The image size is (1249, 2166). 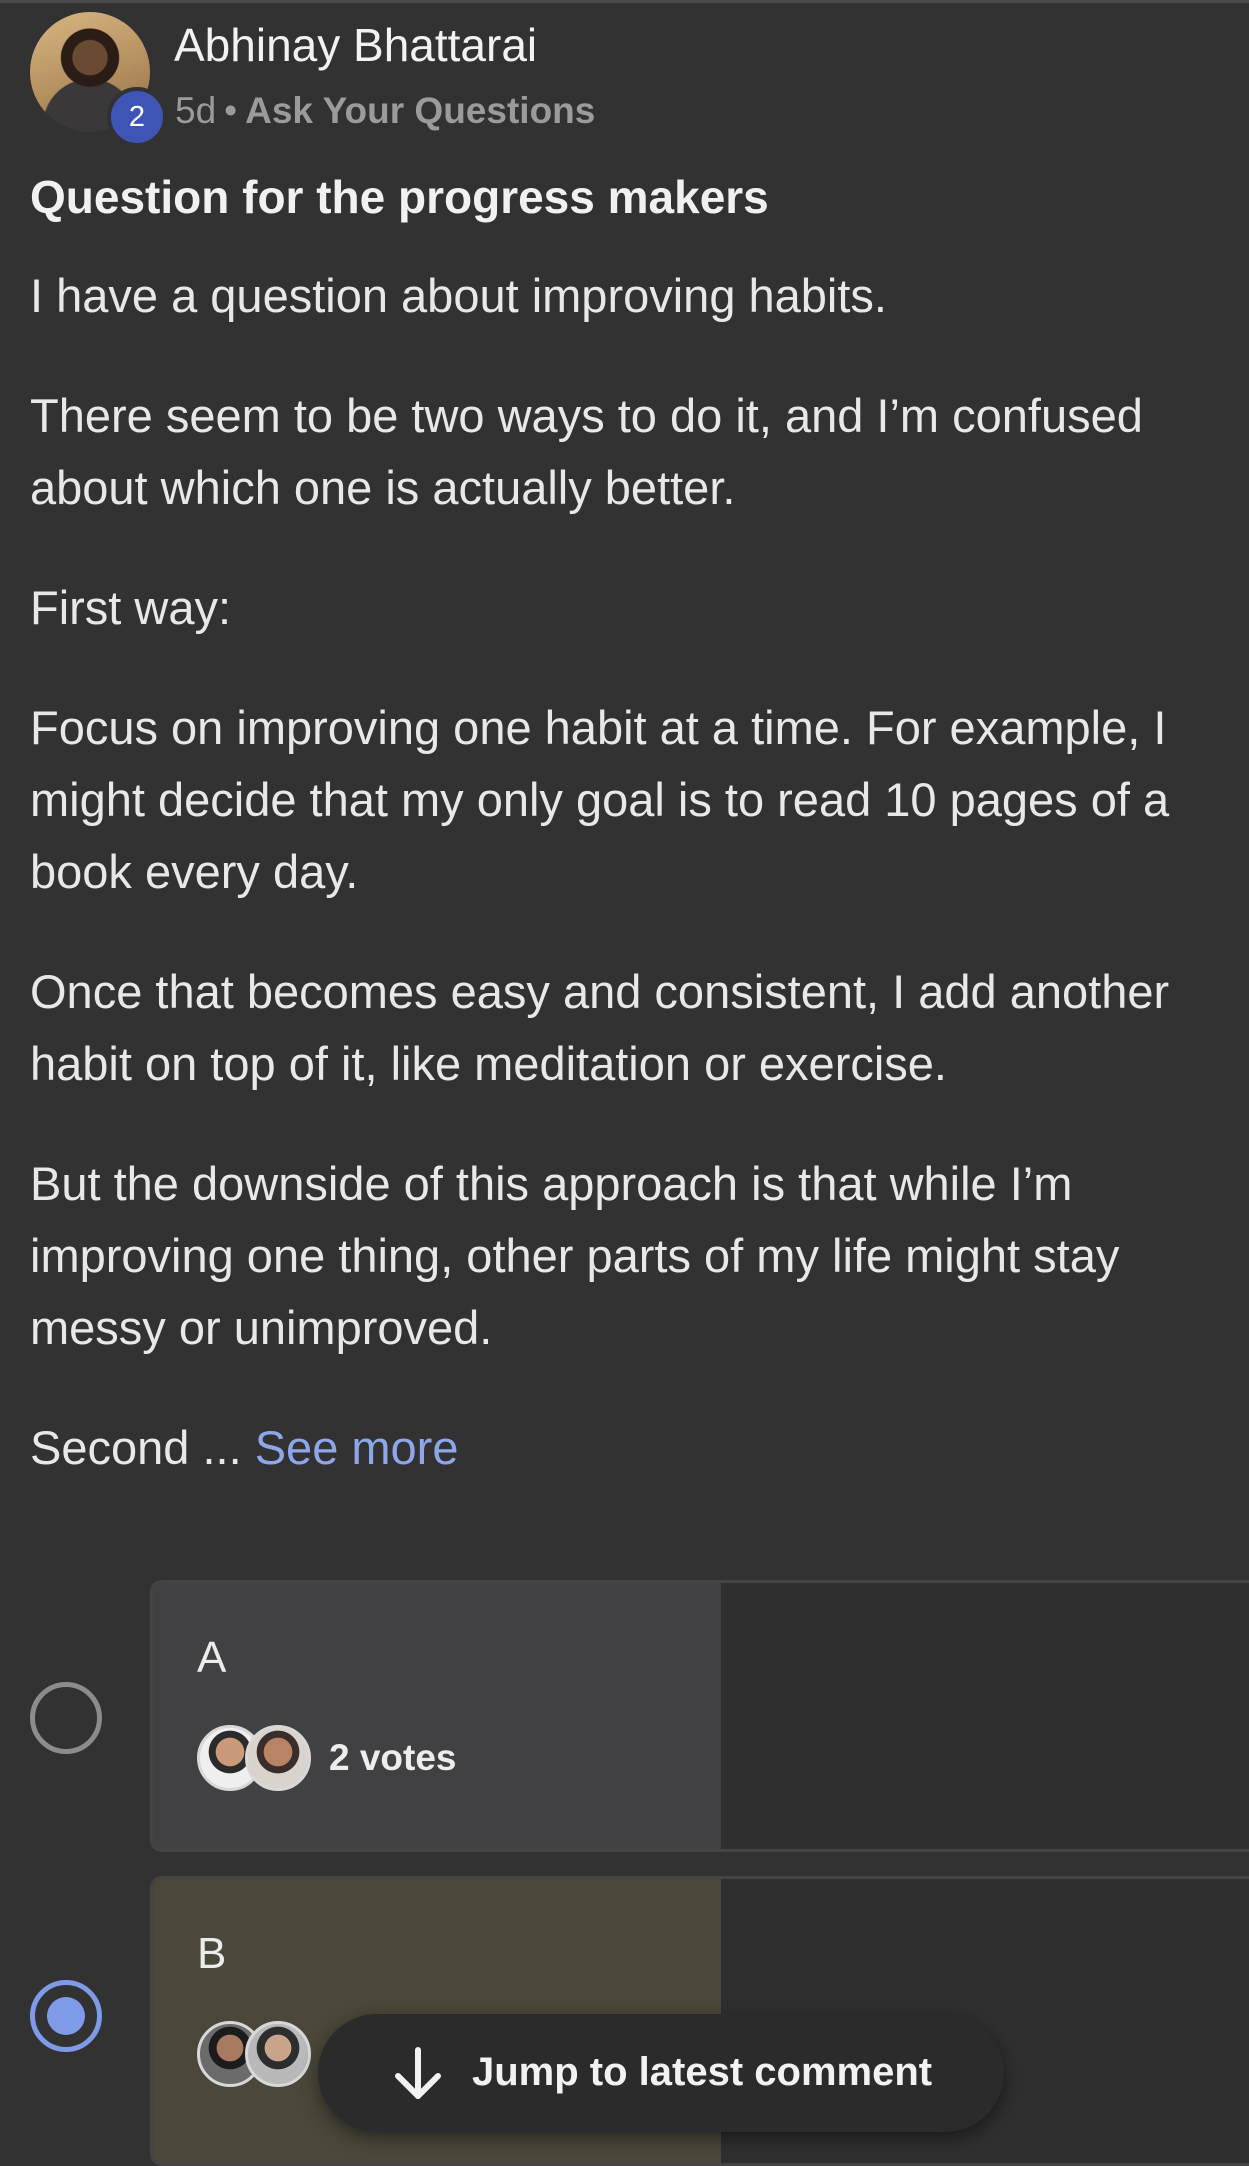 What do you see at coordinates (625, 1448) in the screenshot?
I see `post-paragraph-truncated: Second ... See more` at bounding box center [625, 1448].